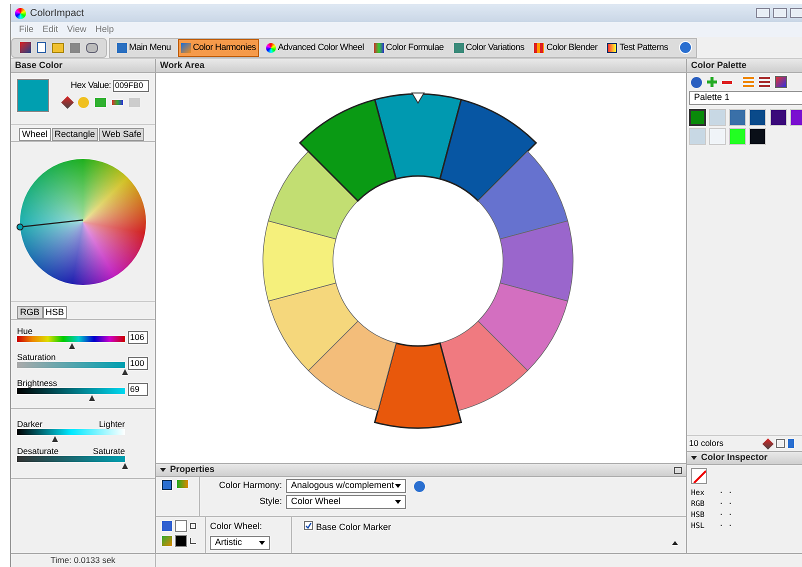 Image resolution: width=802 pixels, height=567 pixels. Describe the element at coordinates (182, 65) in the screenshot. I see `panel-title: Work Area` at that location.